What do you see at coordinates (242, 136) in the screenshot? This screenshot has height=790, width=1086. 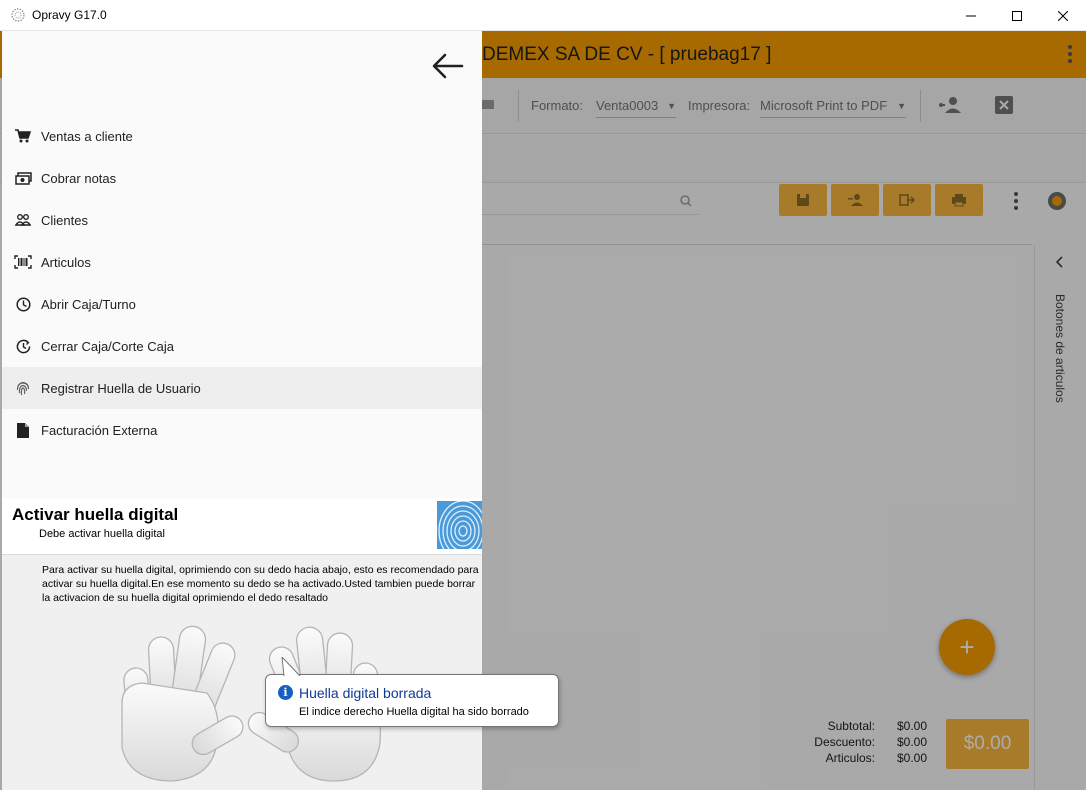 I see `drawer-item-ventas: Ventas a cliente` at bounding box center [242, 136].